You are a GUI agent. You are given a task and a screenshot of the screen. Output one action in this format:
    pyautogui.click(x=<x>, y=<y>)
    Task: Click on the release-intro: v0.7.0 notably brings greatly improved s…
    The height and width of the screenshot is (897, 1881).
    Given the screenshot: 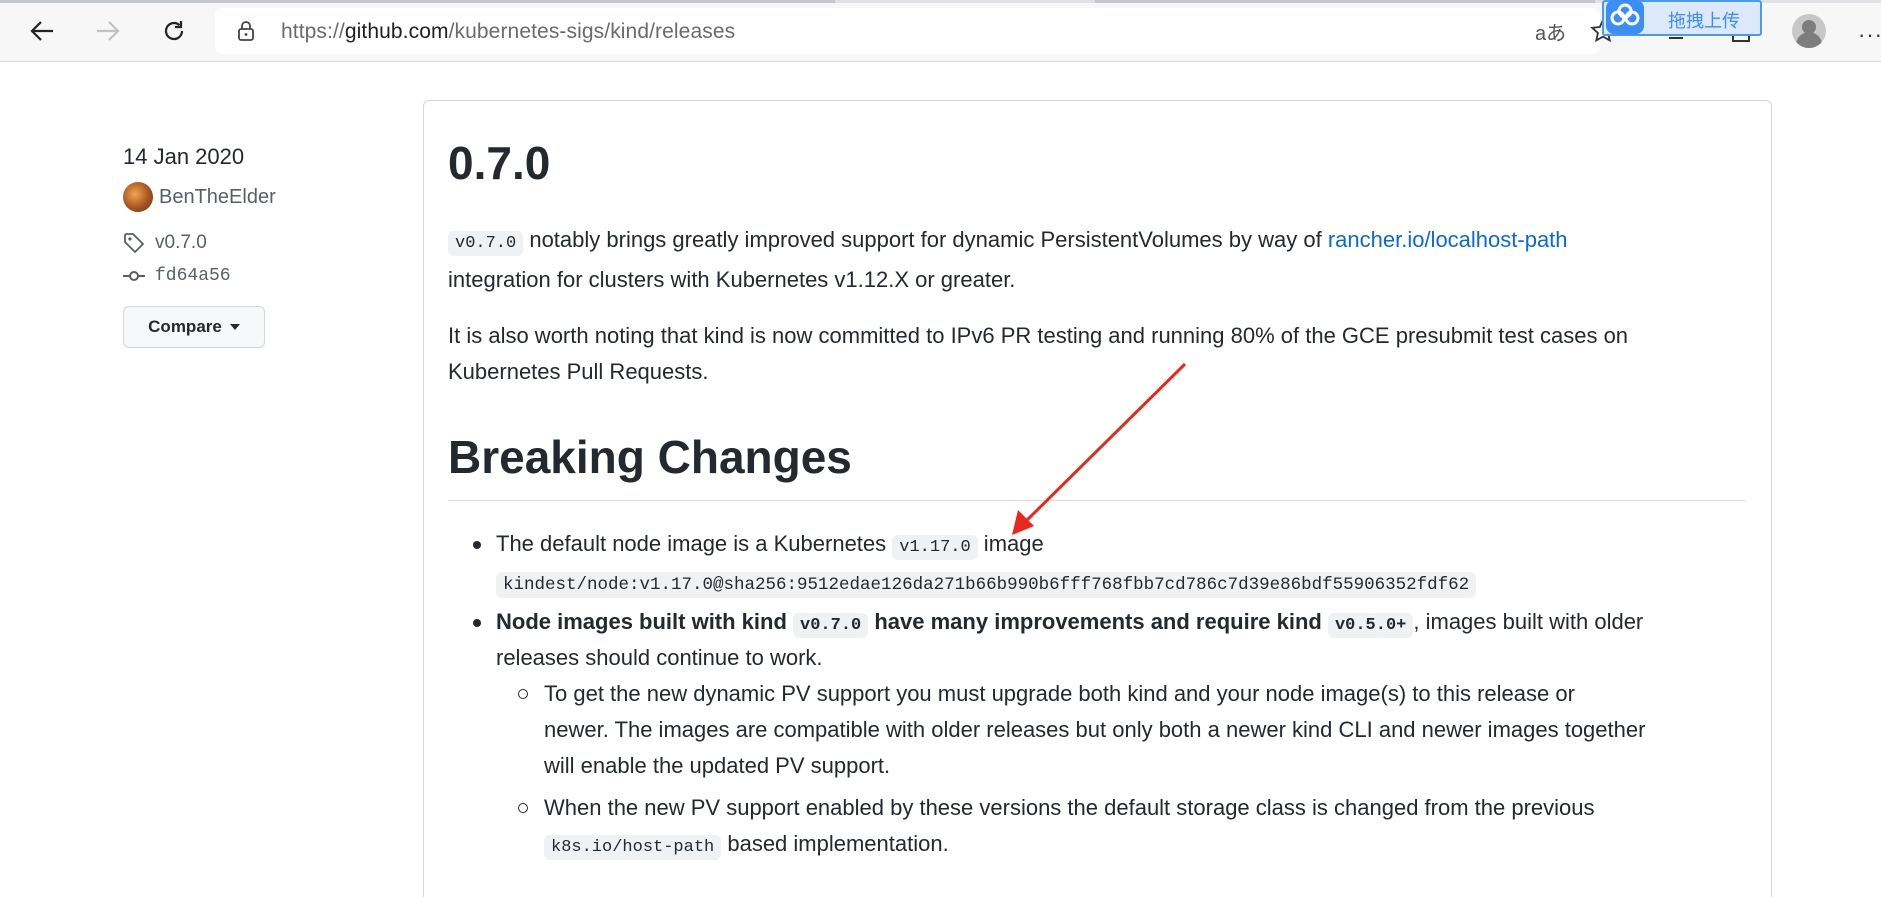 What is the action you would take?
    pyautogui.click(x=1008, y=259)
    